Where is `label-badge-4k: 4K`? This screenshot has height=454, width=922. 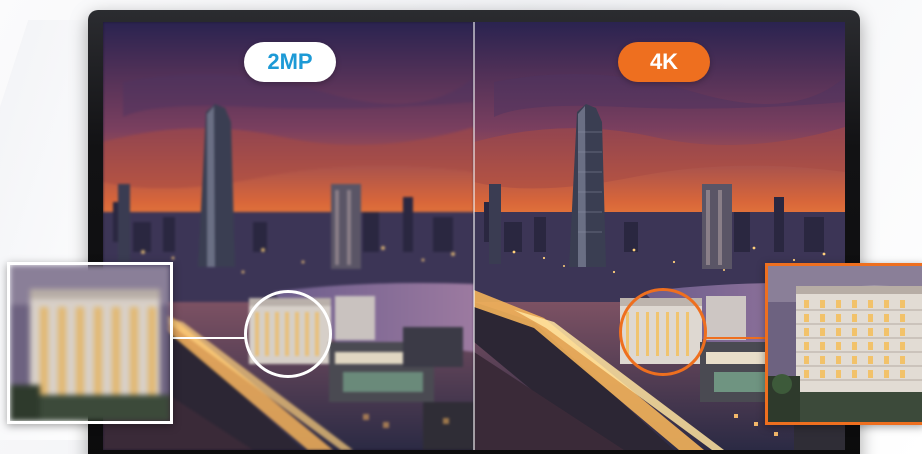
label-badge-4k: 4K is located at coordinates (664, 62).